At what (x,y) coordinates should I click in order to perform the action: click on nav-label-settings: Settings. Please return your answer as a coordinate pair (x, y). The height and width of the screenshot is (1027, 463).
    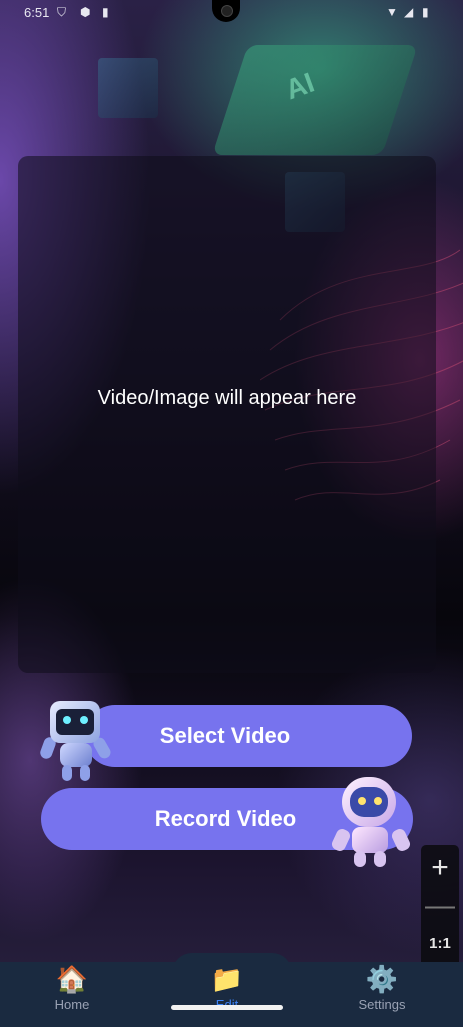
    Looking at the image, I should click on (382, 1004).